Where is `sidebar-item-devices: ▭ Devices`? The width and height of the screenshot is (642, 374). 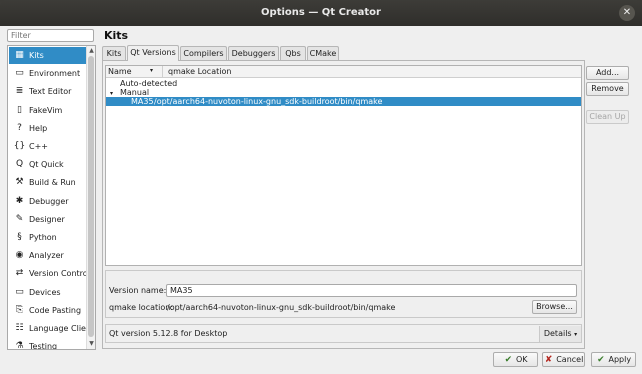
sidebar-item-devices: ▭ Devices is located at coordinates (47, 292).